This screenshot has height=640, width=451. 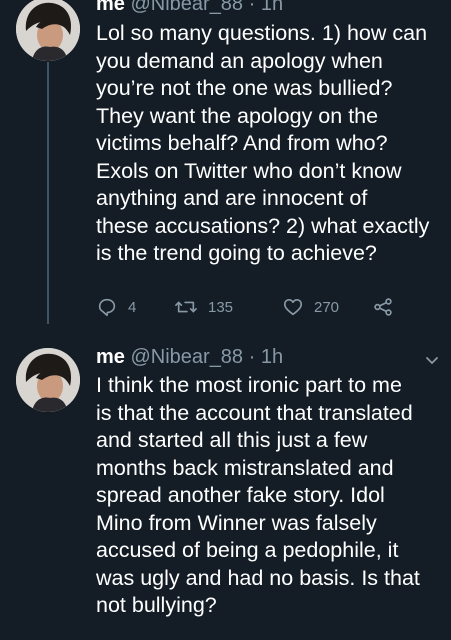 What do you see at coordinates (254, 412) in the screenshot?
I see `text-line: is that the account that translated` at bounding box center [254, 412].